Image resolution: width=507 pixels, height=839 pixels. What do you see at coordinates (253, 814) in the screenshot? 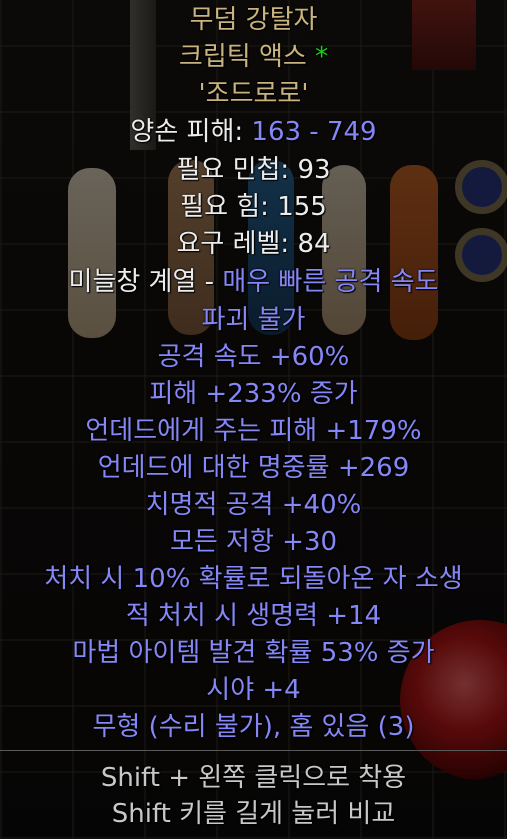
I see `hint-compare: Shift 키를 길게 눌러 비교` at bounding box center [253, 814].